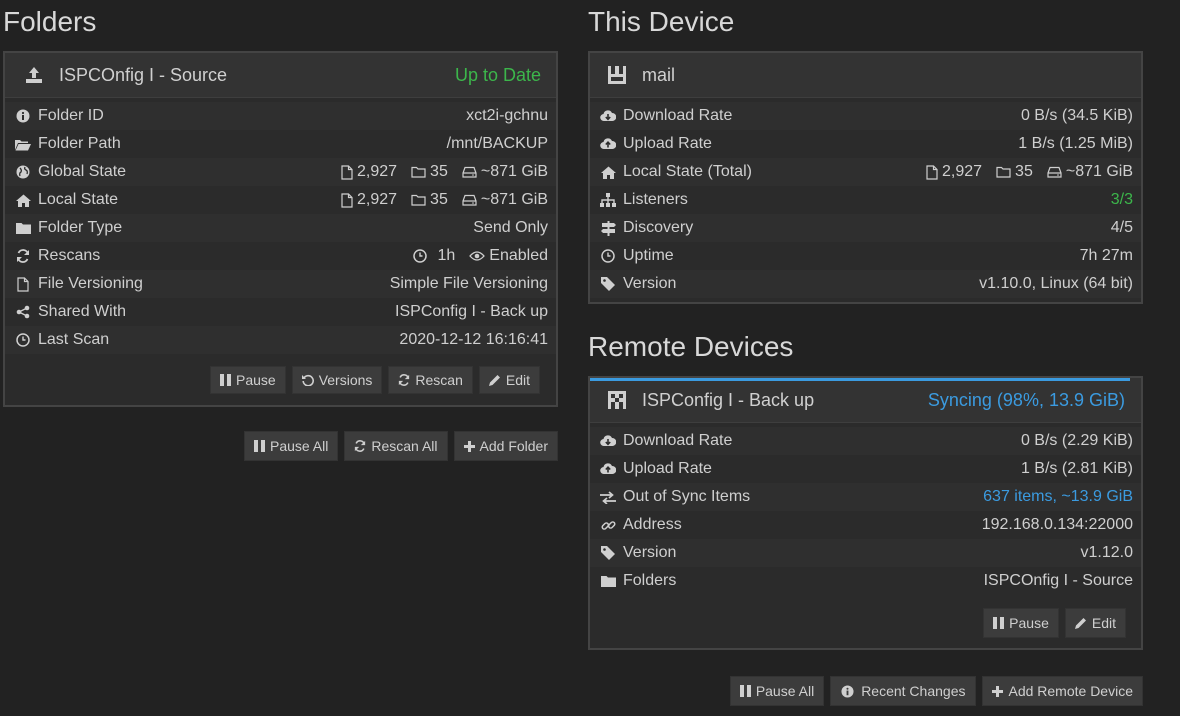 The image size is (1180, 716). Describe the element at coordinates (608, 172) in the screenshot. I see `home-icon` at that location.